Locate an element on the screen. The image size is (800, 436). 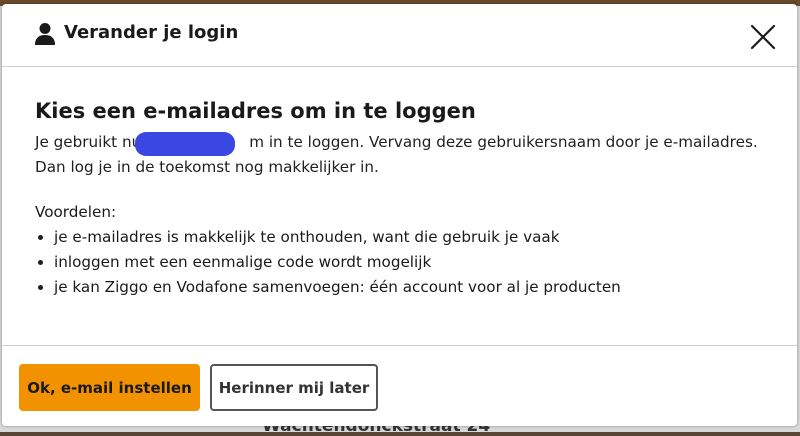
set-email-button: Ok, e-mail instellen is located at coordinates (109, 387).